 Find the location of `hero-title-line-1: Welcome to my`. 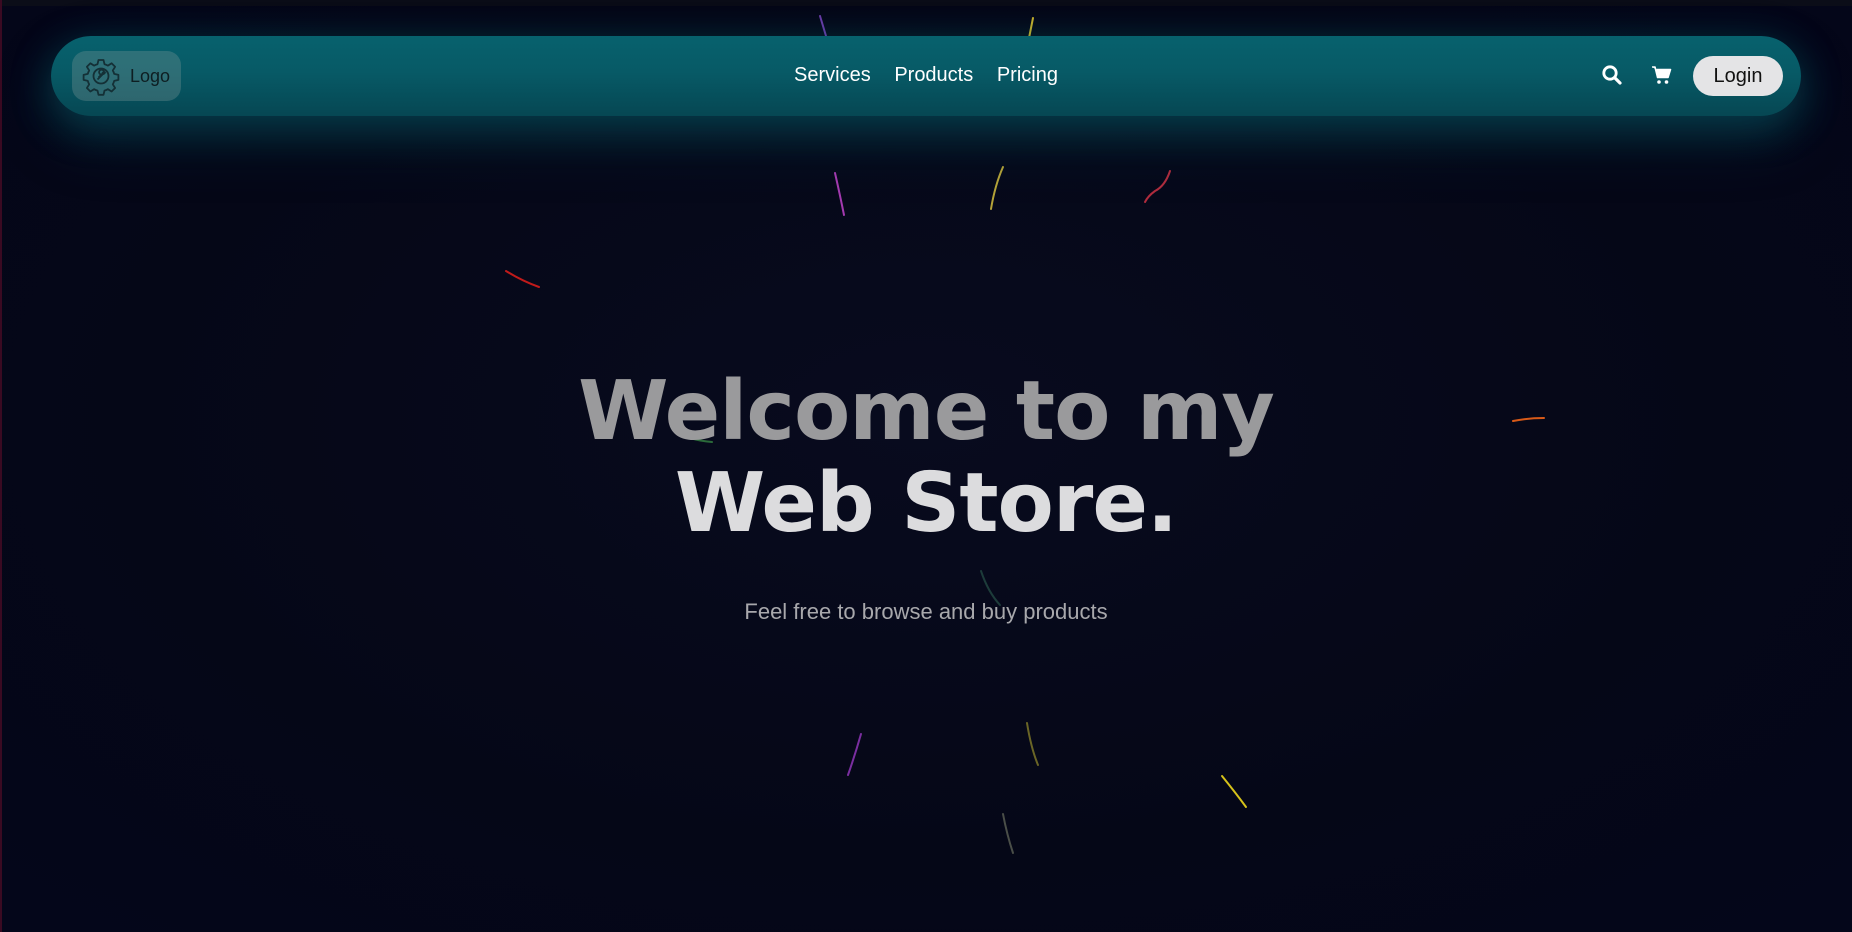

hero-title-line-1: Welcome to my is located at coordinates (926, 411).